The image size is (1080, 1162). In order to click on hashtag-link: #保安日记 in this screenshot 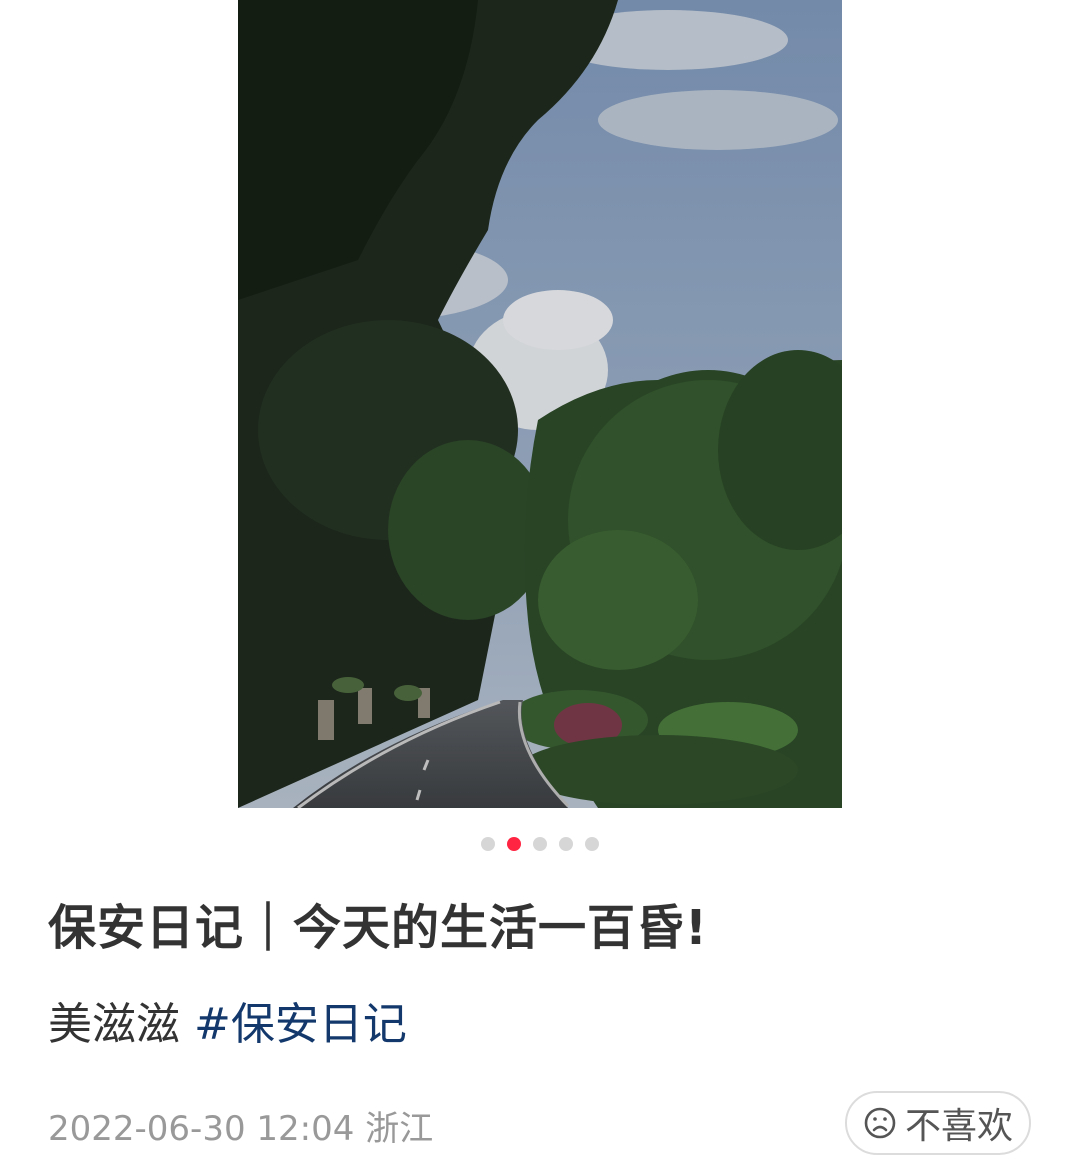, I will do `click(300, 1024)`.